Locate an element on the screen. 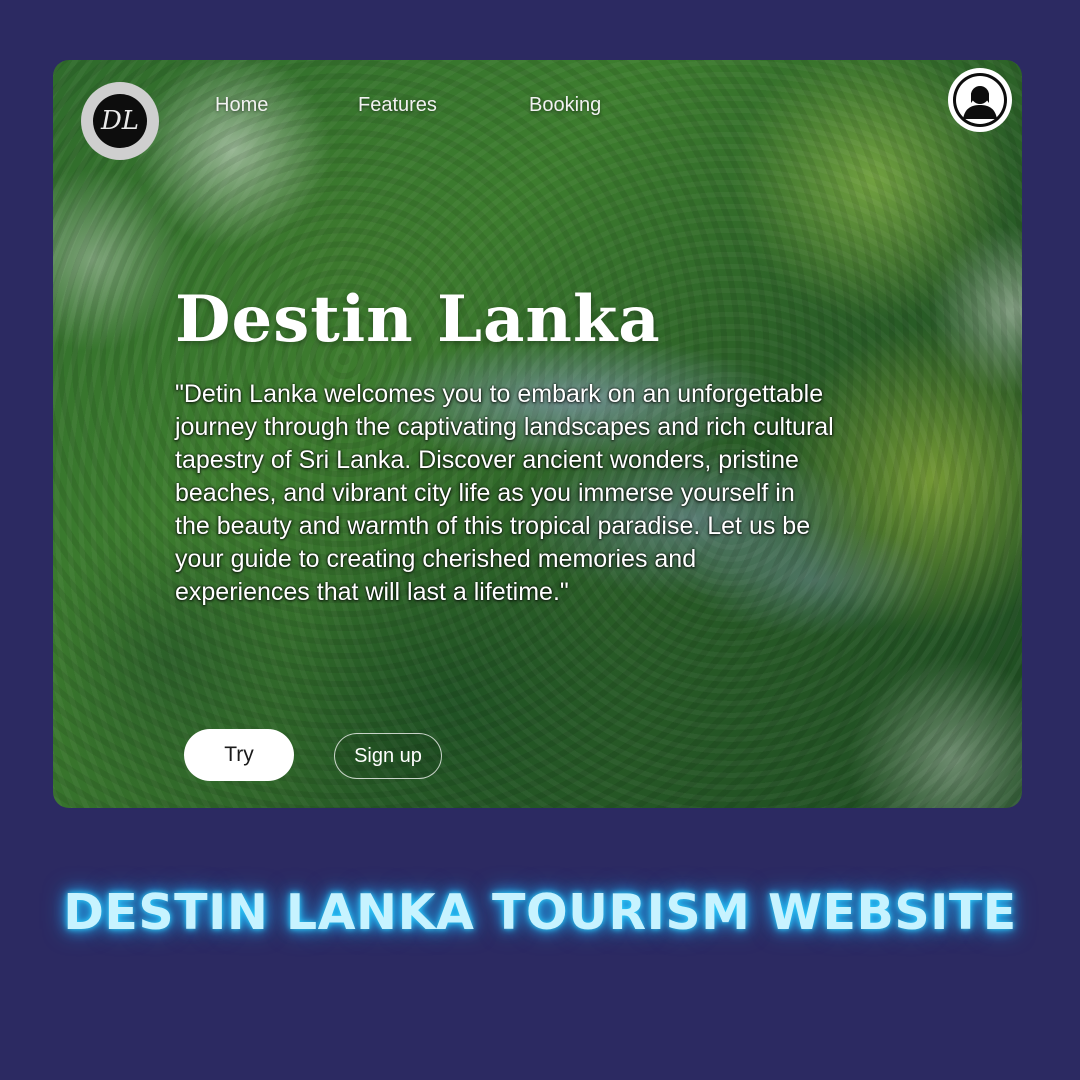 The image size is (1080, 1080). promo-caption: DESTIN LANKA TOURISM WEBSITE is located at coordinates (540, 912).